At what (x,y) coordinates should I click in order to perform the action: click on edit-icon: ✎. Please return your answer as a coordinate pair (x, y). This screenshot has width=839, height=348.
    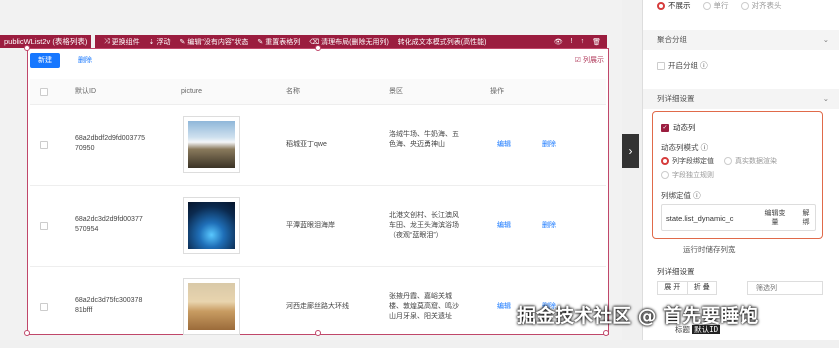
    Looking at the image, I should click on (182, 42).